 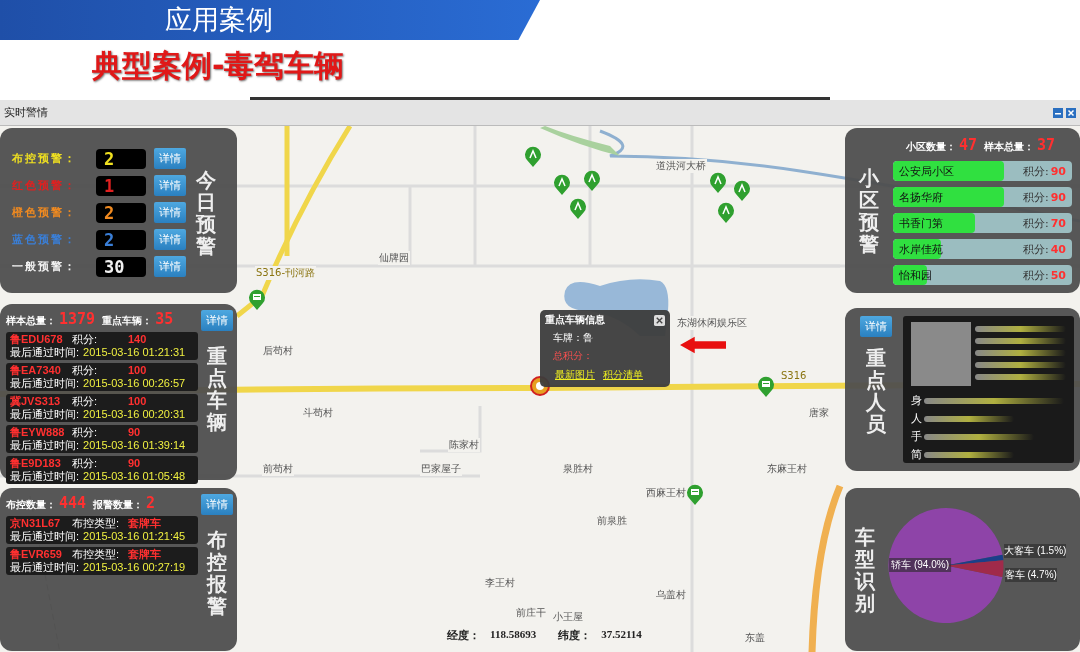 I want to click on map-label: 泉胜村, so click(x=578, y=469).